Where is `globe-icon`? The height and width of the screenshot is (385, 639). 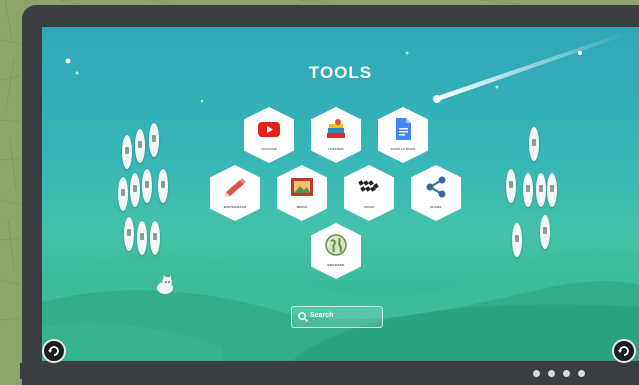 globe-icon is located at coordinates (336, 245).